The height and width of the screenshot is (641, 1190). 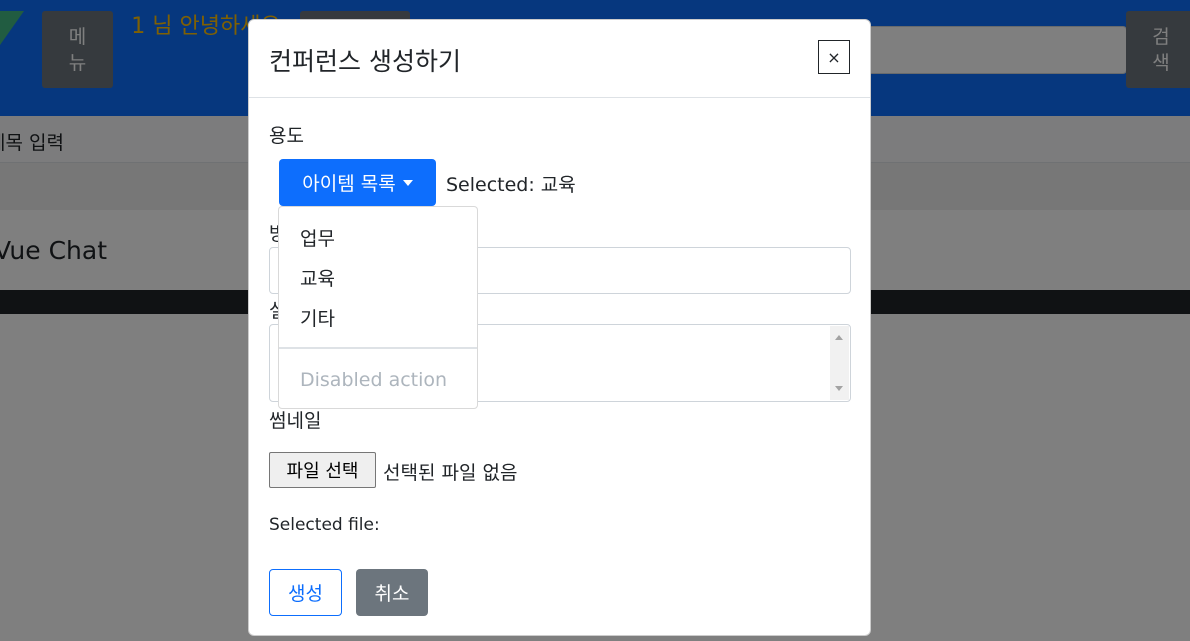 I want to click on selected-file-text: Selected file:, so click(x=324, y=525).